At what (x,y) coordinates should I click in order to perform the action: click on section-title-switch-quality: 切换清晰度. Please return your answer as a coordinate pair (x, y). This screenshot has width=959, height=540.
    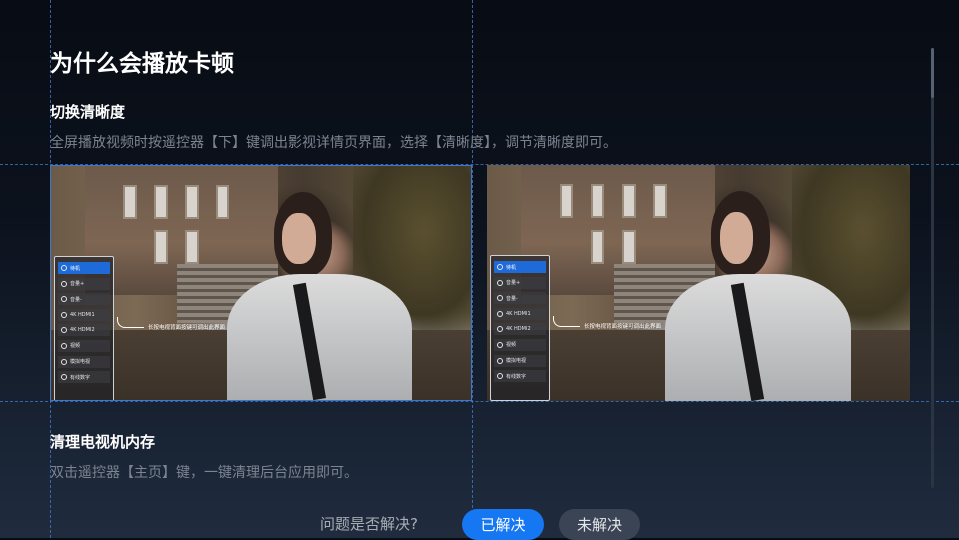
    Looking at the image, I should click on (88, 112).